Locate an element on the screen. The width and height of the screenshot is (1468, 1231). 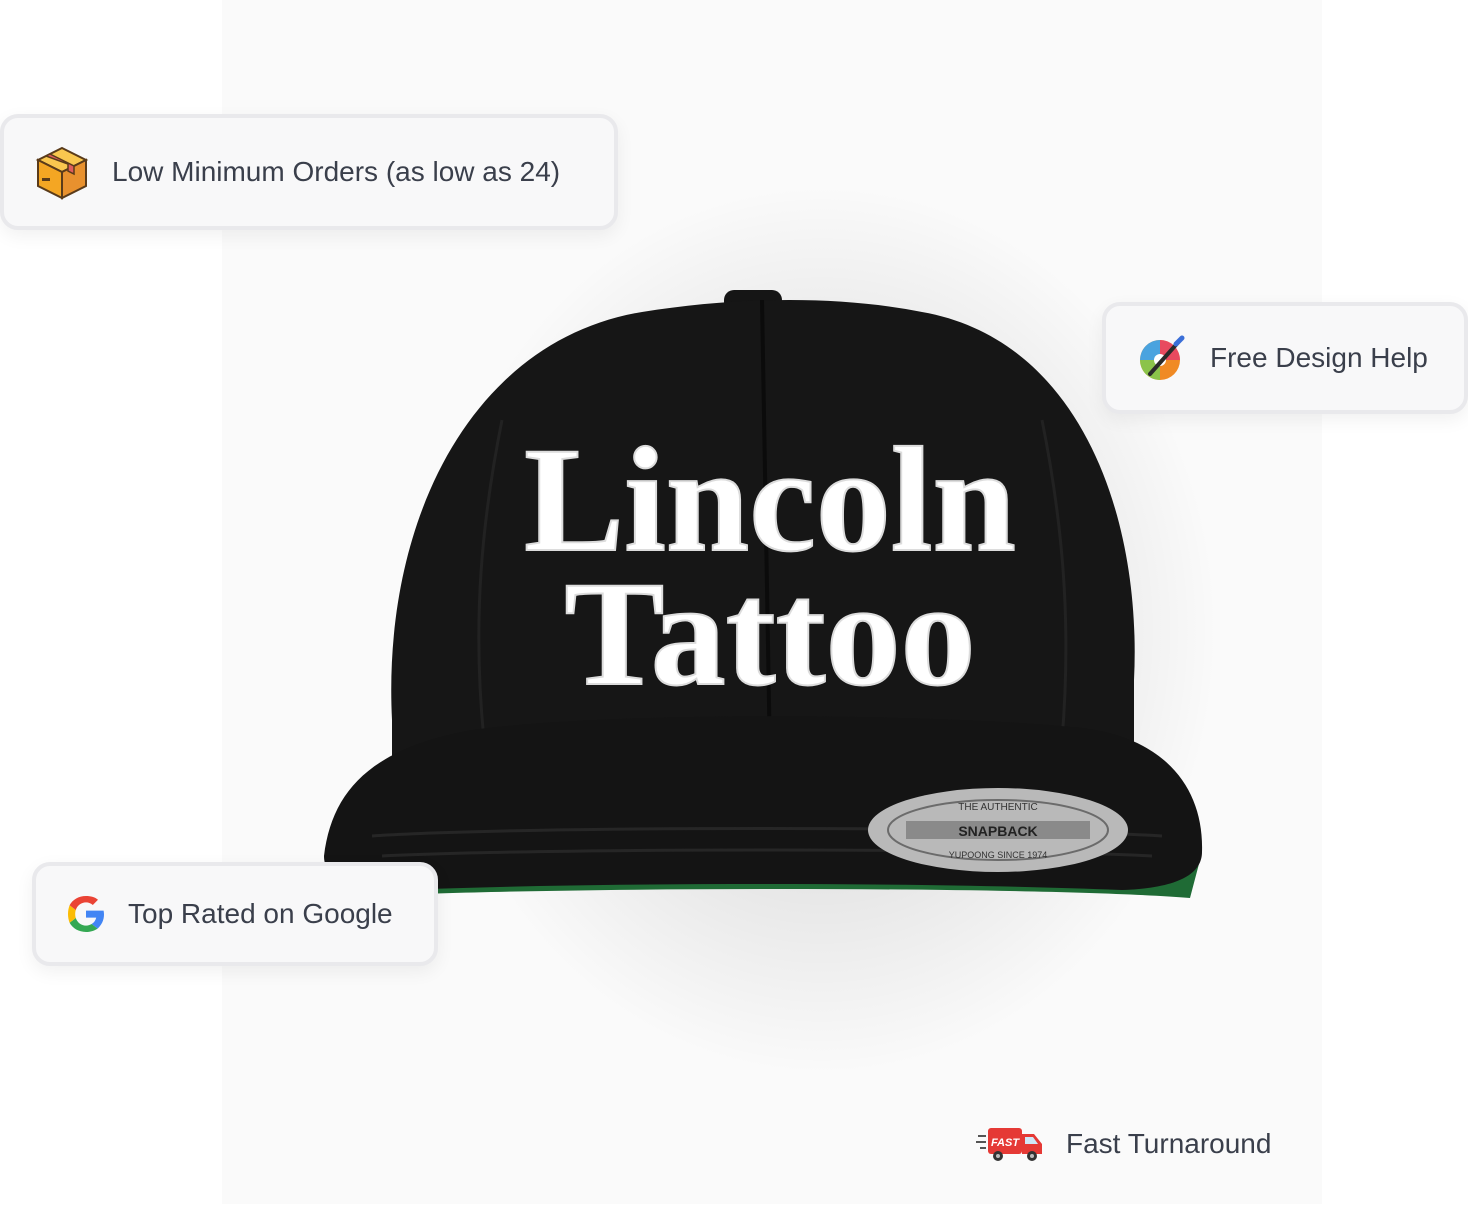
fast-turnaround-item: FAST Fast Turnaround is located at coordinates (1123, 1144).